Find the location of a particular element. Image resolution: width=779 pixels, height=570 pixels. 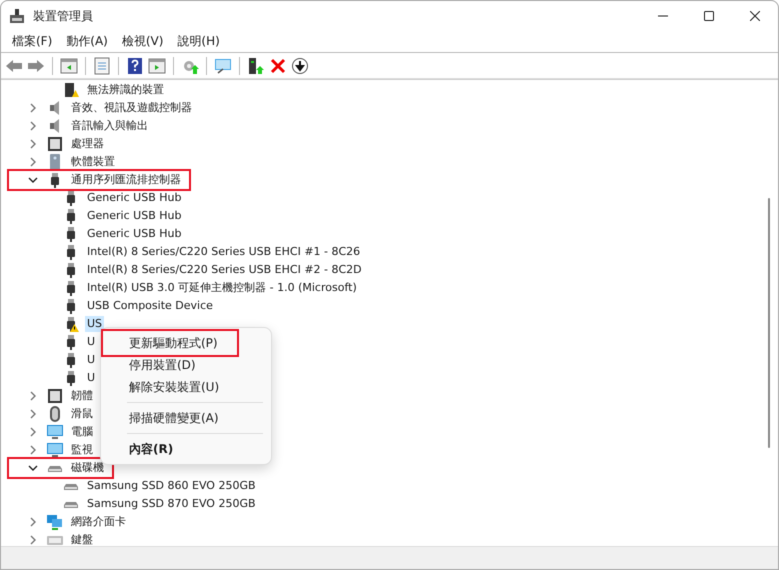

tree-item: 音訊輸入與輸出 is located at coordinates (109, 126).